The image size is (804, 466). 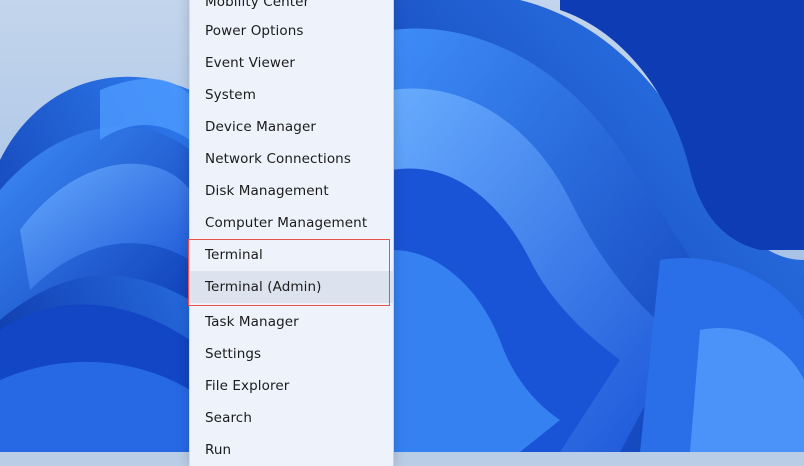 What do you see at coordinates (291, 223) in the screenshot?
I see `menu-item-computer-management: Computer Management` at bounding box center [291, 223].